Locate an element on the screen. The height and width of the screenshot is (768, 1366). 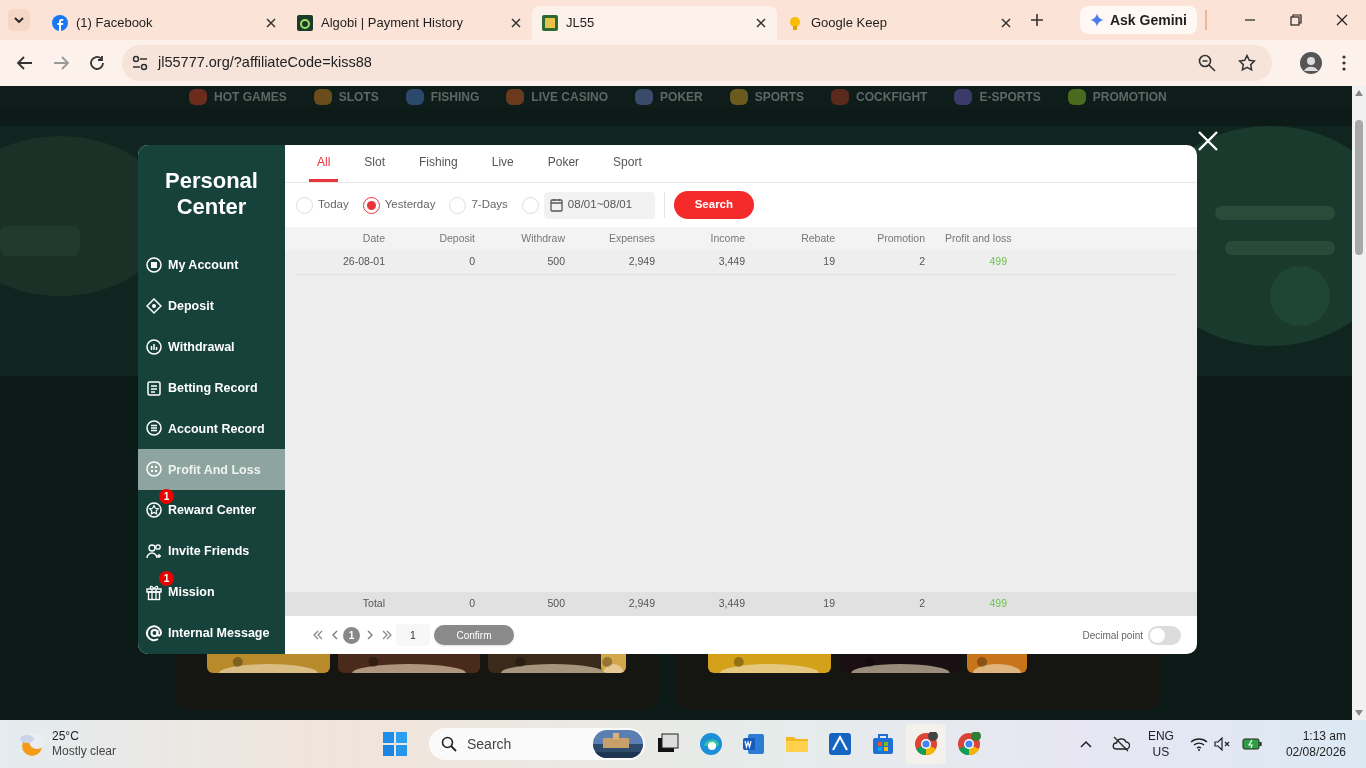
column-header: Income is located at coordinates (727, 238).